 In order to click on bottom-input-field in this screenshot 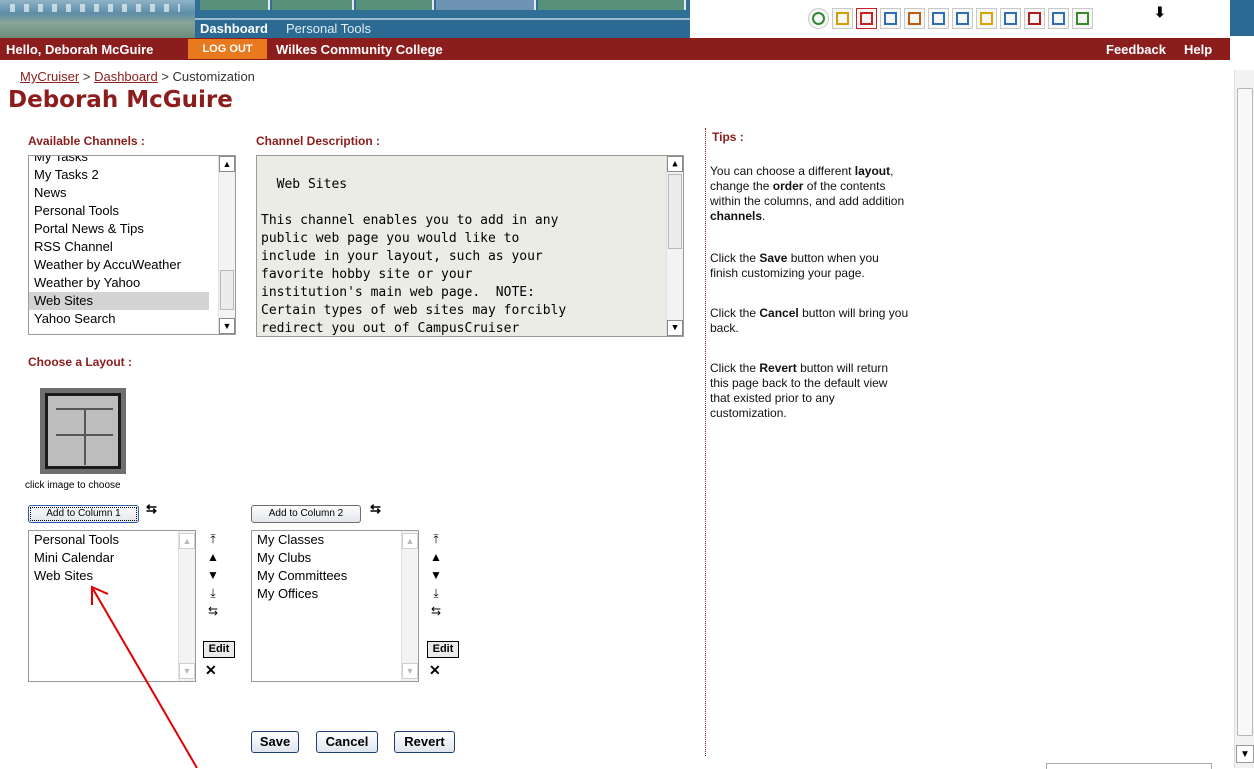, I will do `click(1129, 766)`.